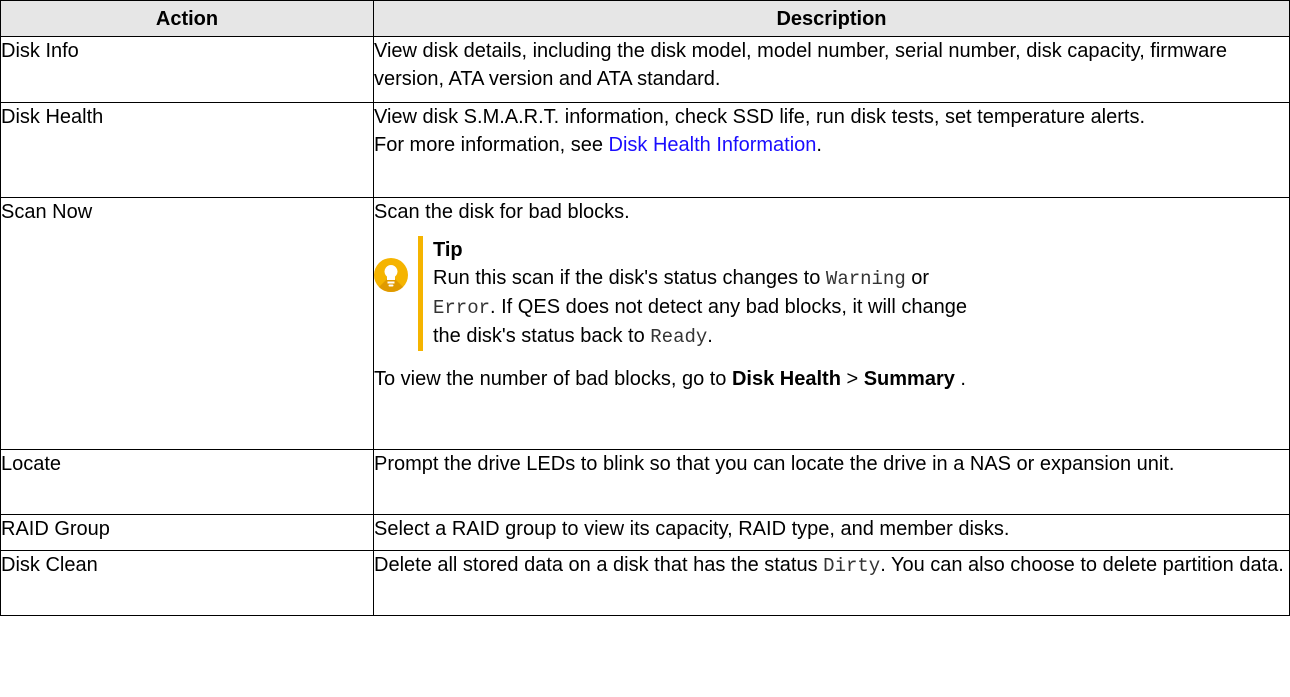  Describe the element at coordinates (187, 583) in the screenshot. I see `action-cell: Disk Clean` at that location.